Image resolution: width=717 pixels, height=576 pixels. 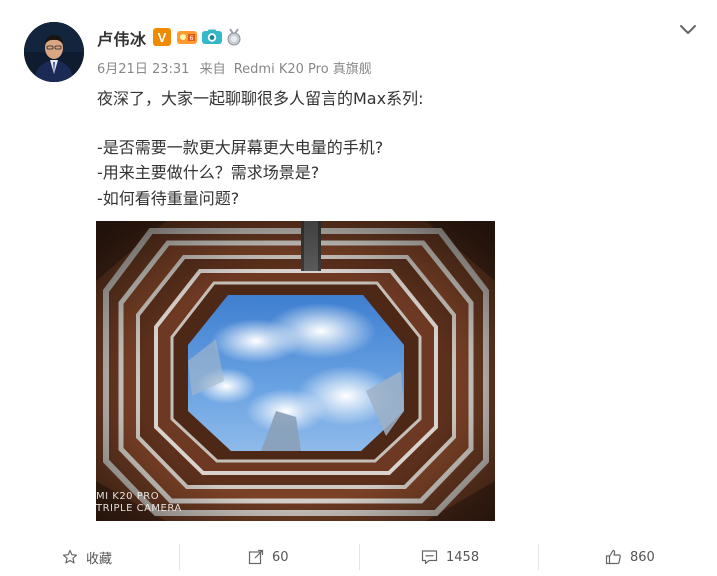 What do you see at coordinates (212, 37) in the screenshot?
I see `camera-badge` at bounding box center [212, 37].